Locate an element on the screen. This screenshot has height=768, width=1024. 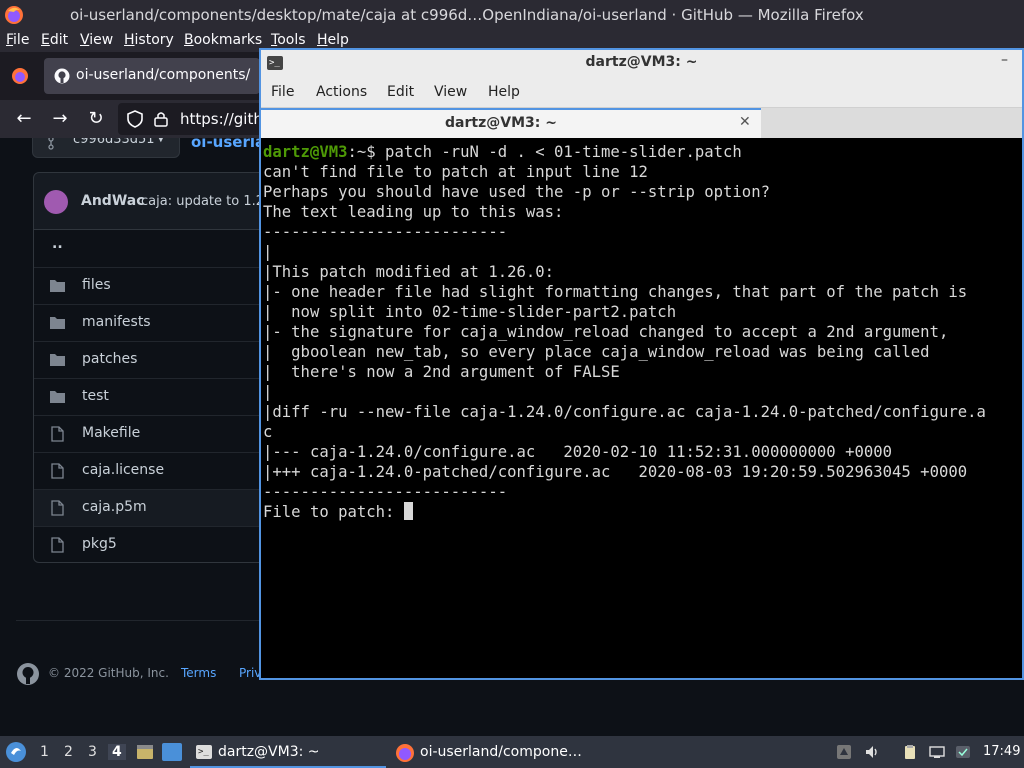
shield-icon is located at coordinates (135, 119).